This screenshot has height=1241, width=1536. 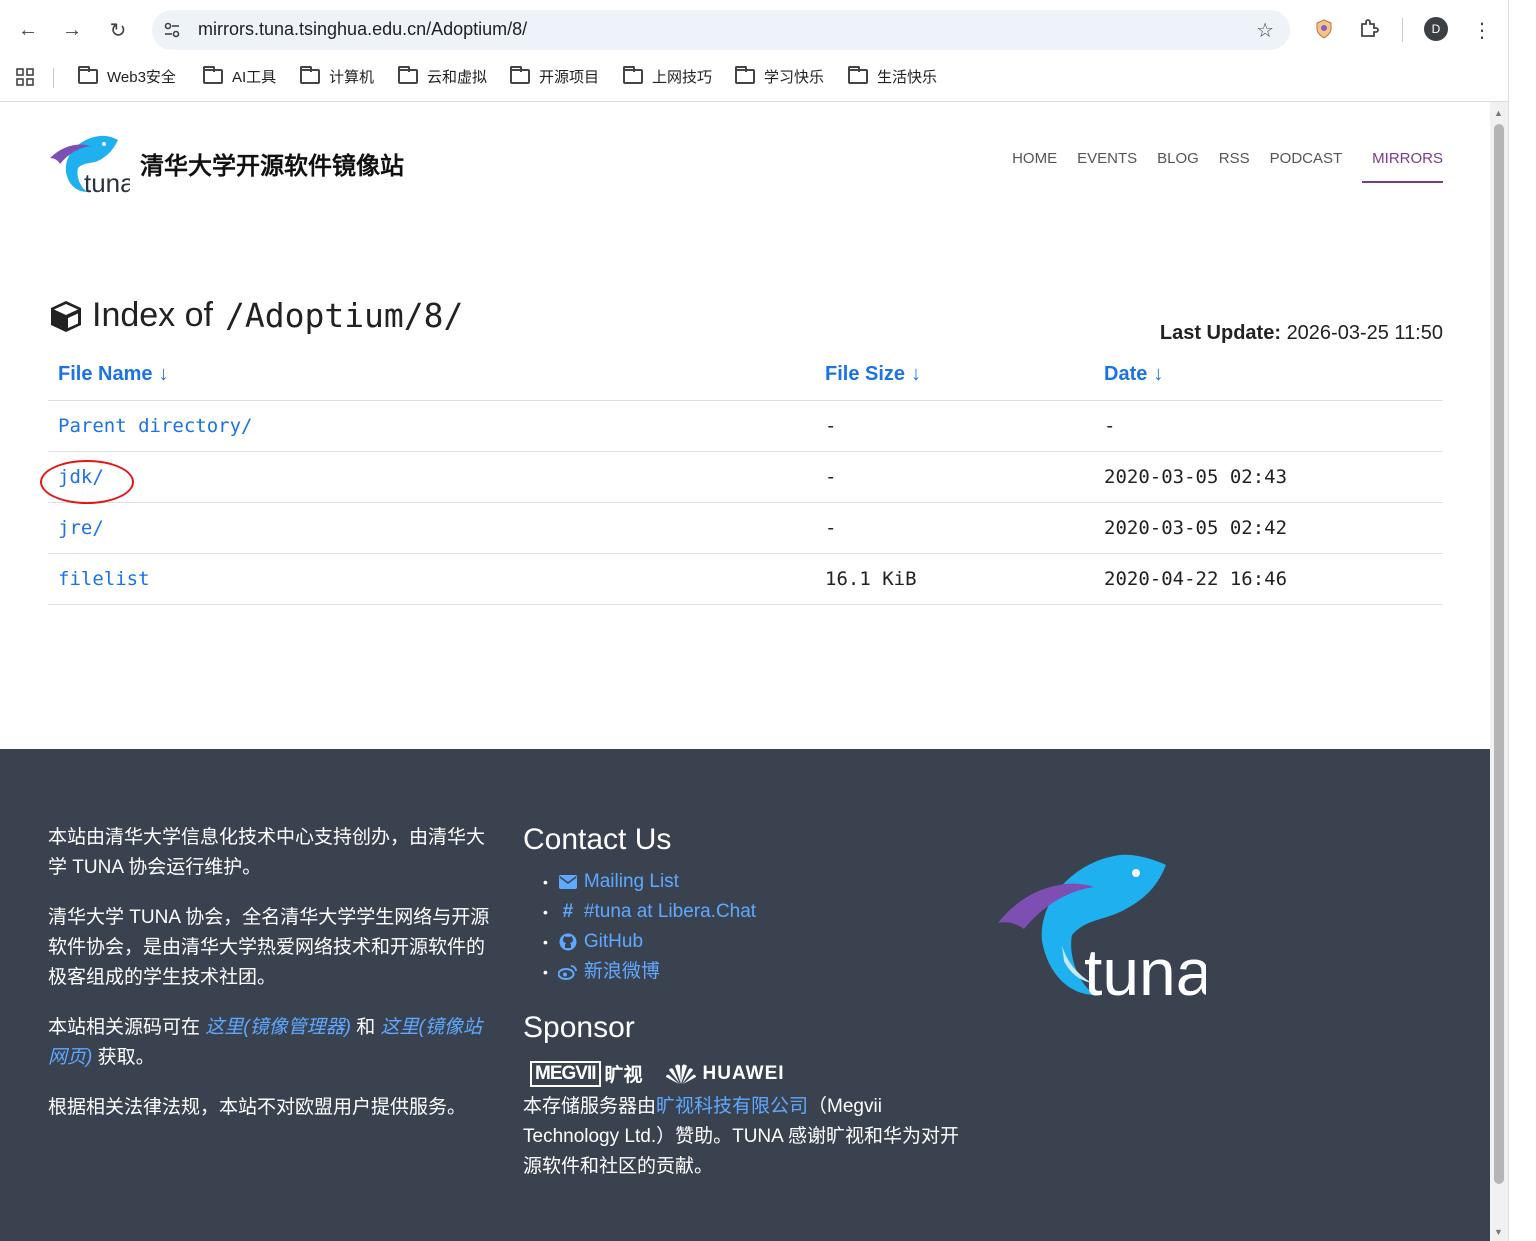 What do you see at coordinates (1364, 333) in the screenshot?
I see `last-update-value: 2026-03-25 11:50` at bounding box center [1364, 333].